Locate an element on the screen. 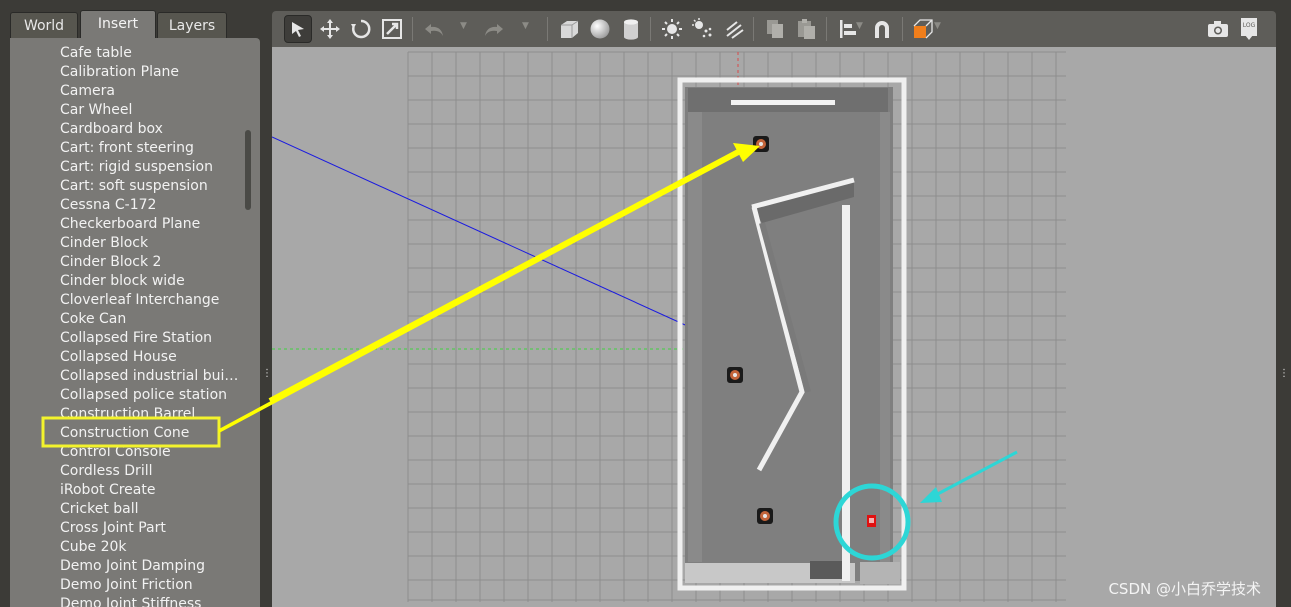  translate-mode-icon is located at coordinates (330, 29).